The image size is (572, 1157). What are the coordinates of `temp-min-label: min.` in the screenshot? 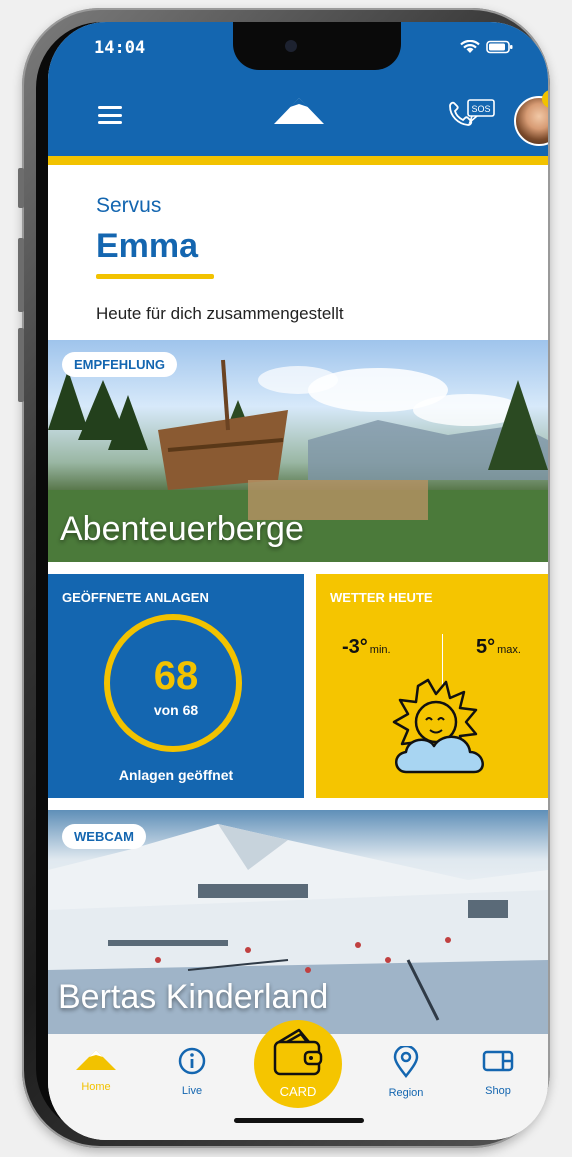 It's located at (380, 650).